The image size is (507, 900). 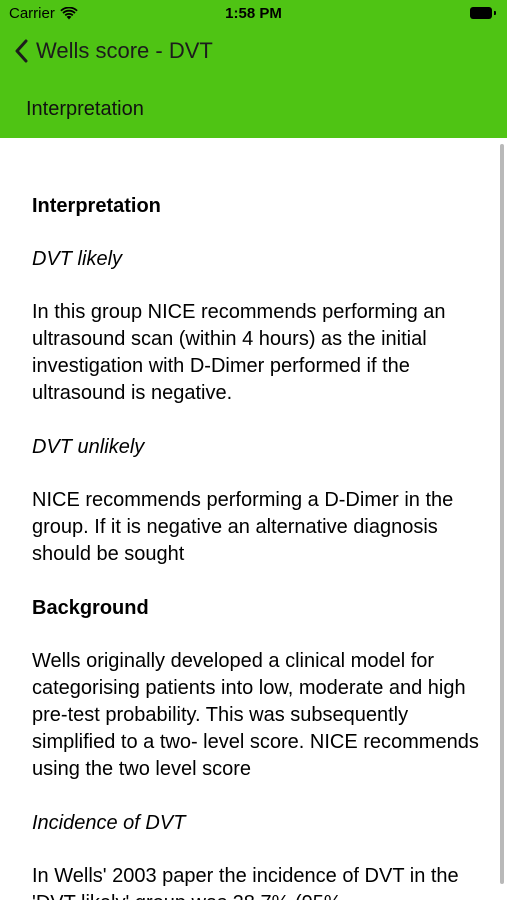 What do you see at coordinates (90, 608) in the screenshot?
I see `heading-background: Background` at bounding box center [90, 608].